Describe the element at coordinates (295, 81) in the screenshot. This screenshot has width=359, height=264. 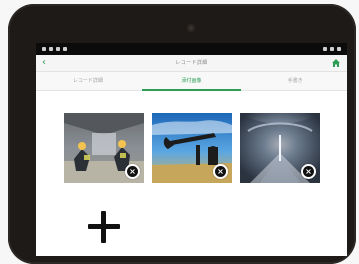
I see `tab-handwriting: 手書き` at that location.